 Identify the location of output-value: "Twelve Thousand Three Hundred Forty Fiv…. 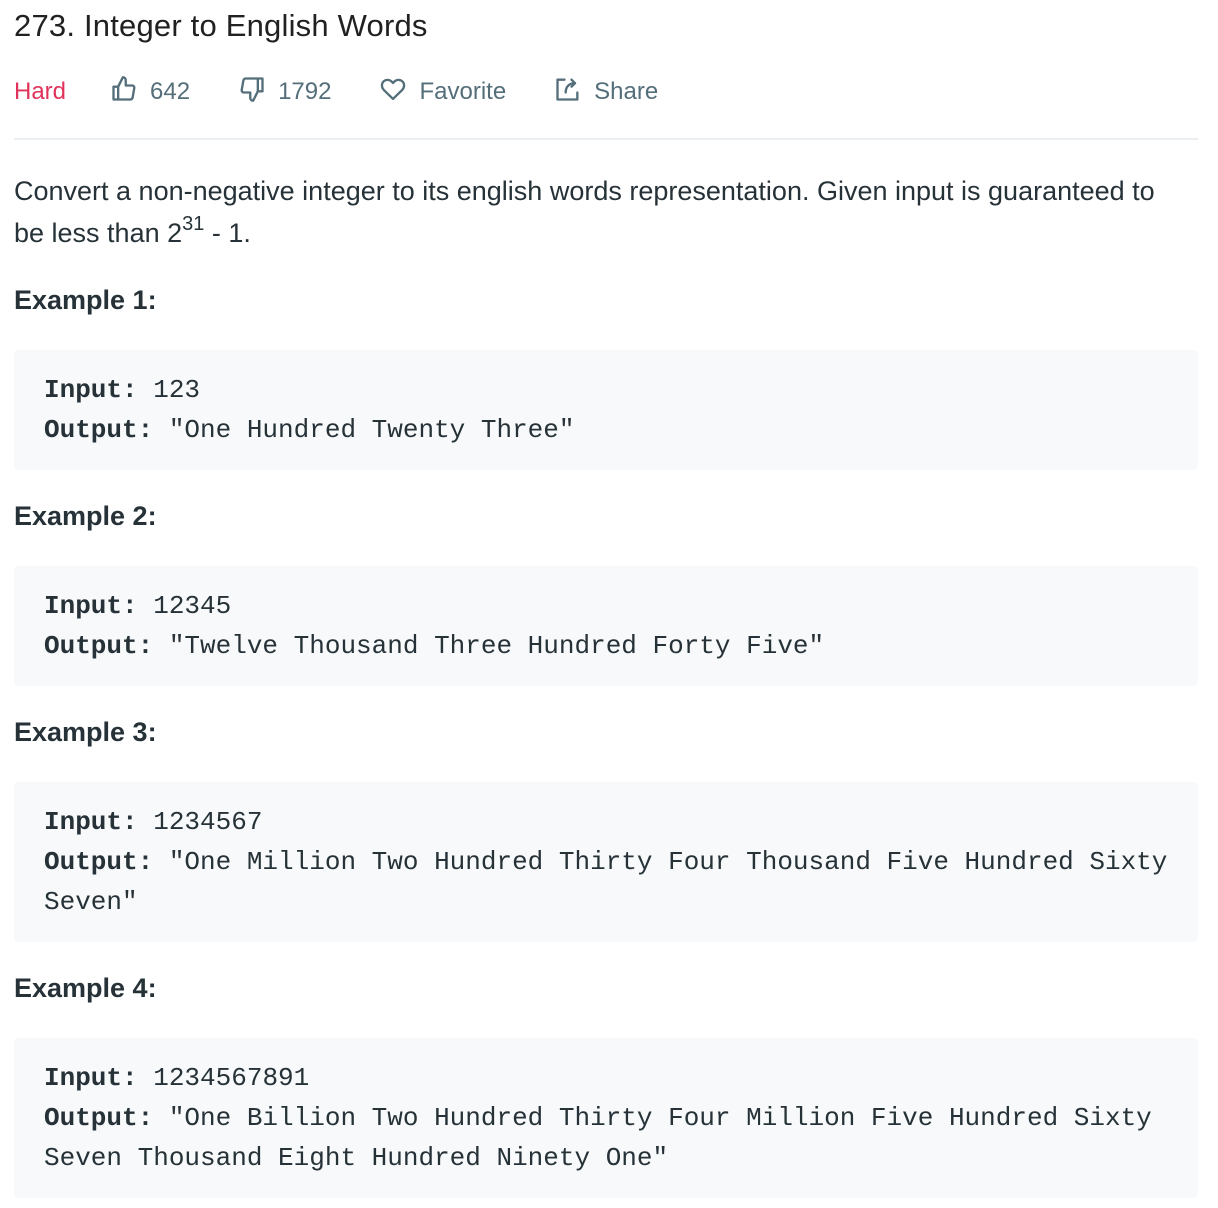
(489, 646).